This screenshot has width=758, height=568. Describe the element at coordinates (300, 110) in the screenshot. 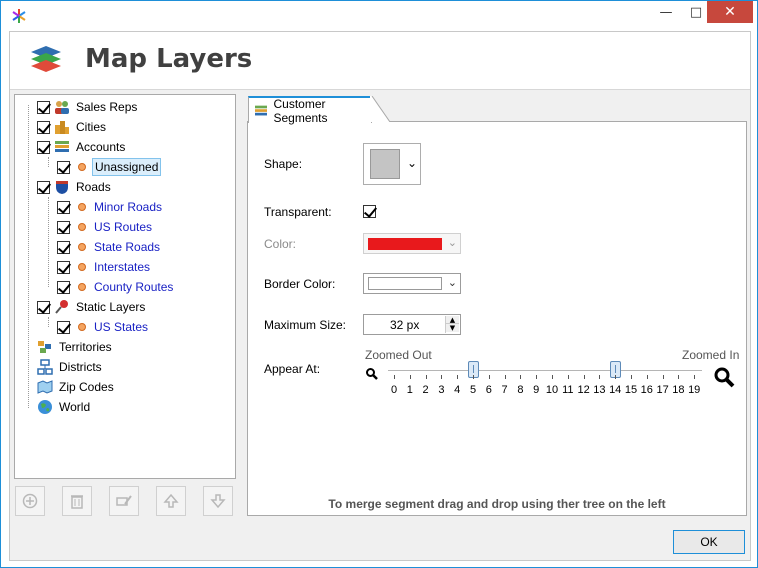

I see `tab-label: Customer Segments` at that location.